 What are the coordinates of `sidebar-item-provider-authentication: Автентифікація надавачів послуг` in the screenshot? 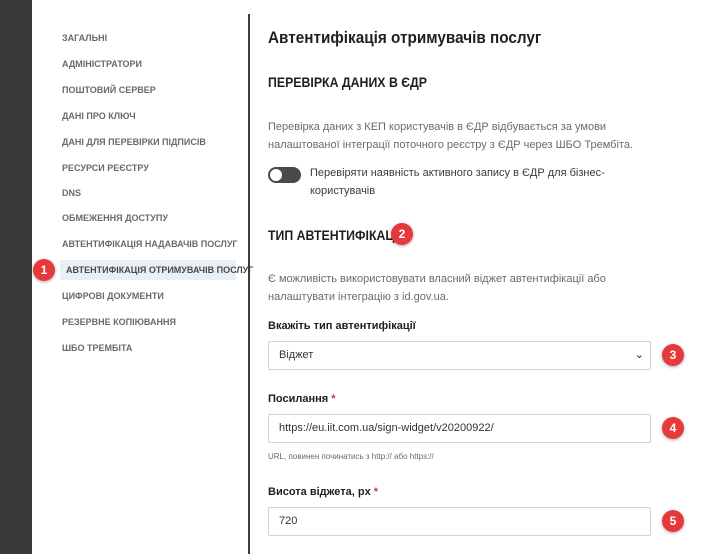 It's located at (150, 244).